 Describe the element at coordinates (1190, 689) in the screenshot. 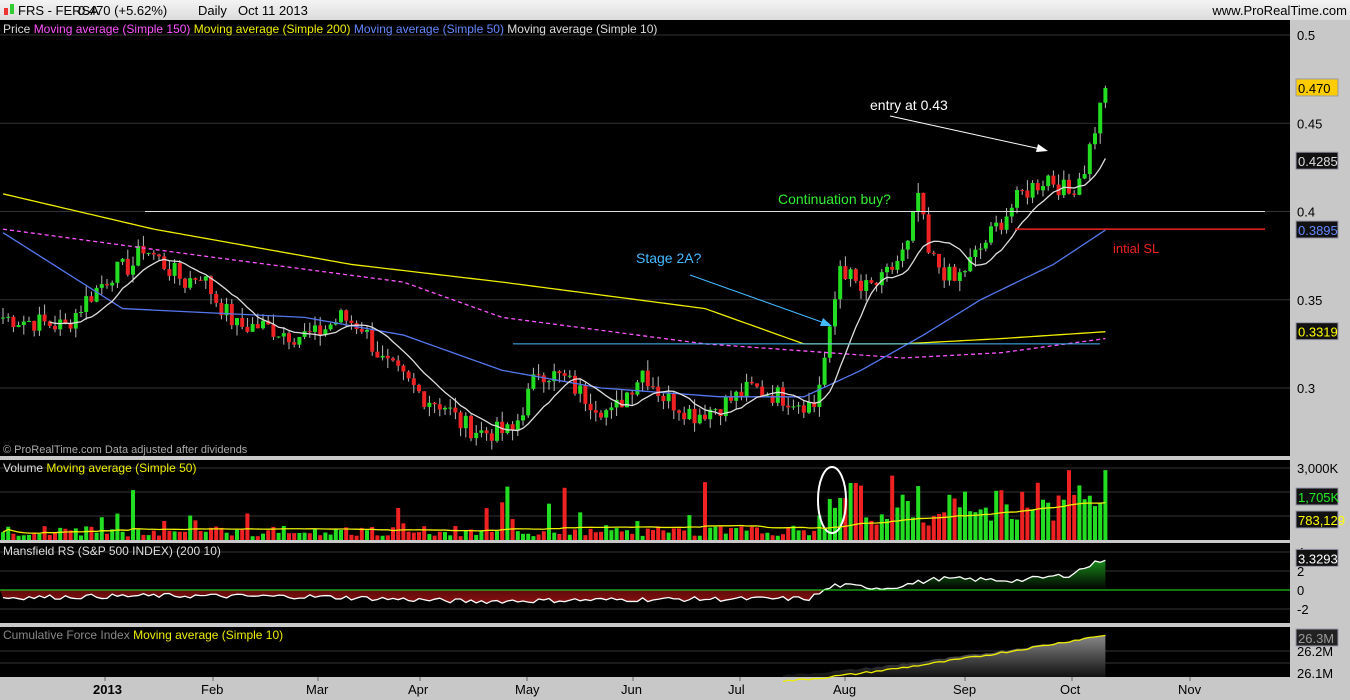

I see `x-label: Nov` at that location.